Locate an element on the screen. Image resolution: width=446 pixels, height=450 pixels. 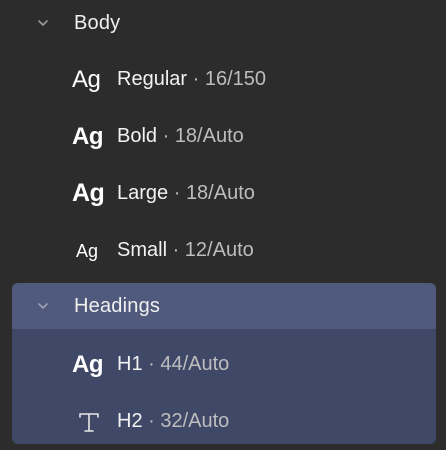
text-style-name: Large is located at coordinates (143, 193).